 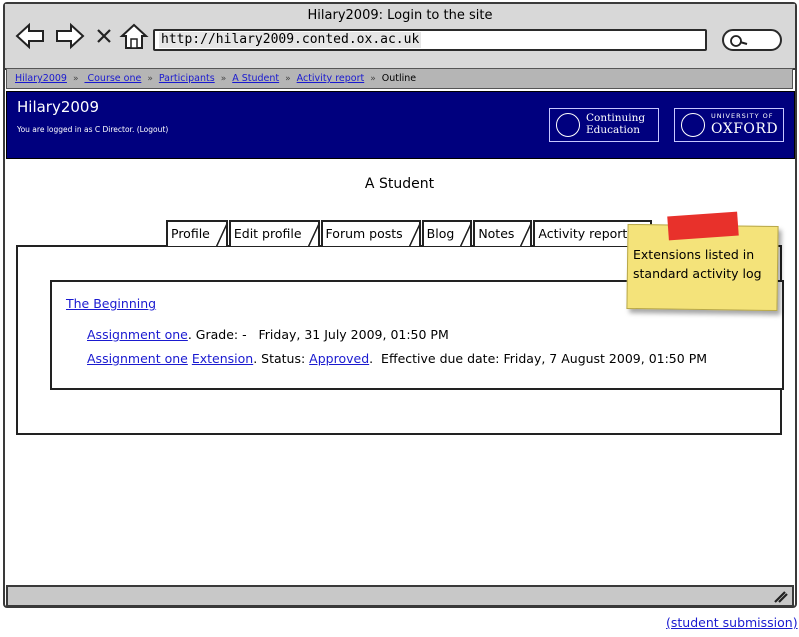 What do you see at coordinates (112, 78) in the screenshot?
I see `breadcrumb-item-course: Course one` at bounding box center [112, 78].